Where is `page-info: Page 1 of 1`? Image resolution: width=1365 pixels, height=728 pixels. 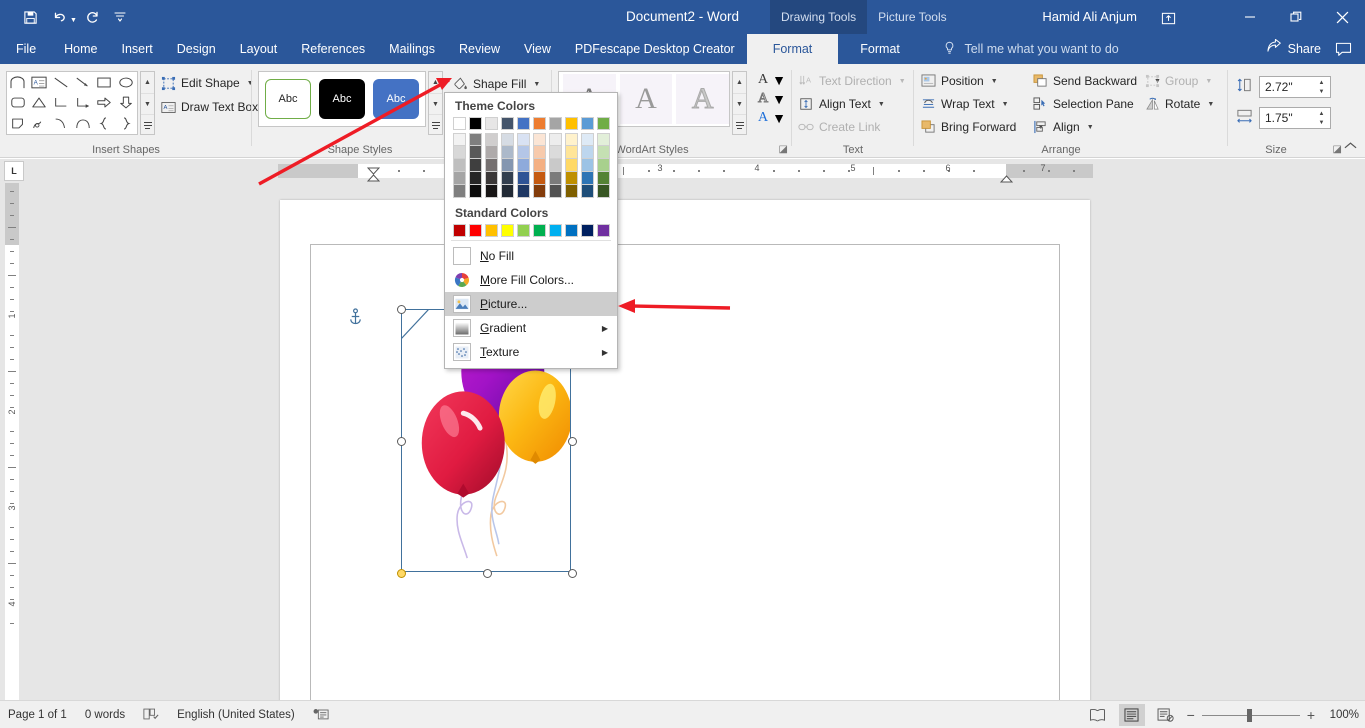
page-info: Page 1 of 1 is located at coordinates (37, 715).